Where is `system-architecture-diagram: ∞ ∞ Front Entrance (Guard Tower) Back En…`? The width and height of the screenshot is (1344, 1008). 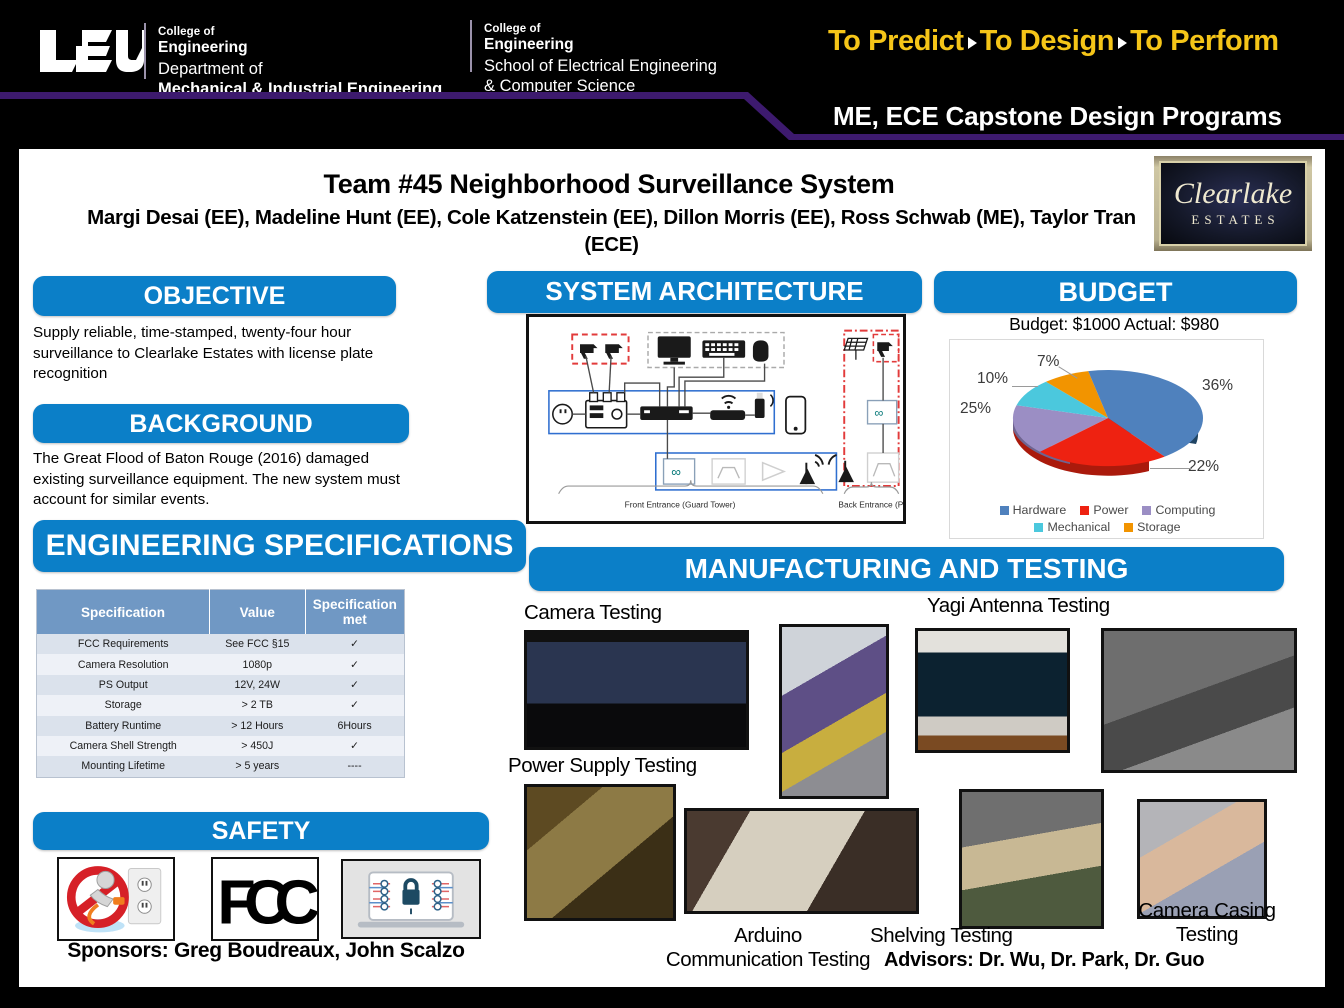
system-architecture-diagram: ∞ ∞ Front Entrance (Guard Tower) Back En… is located at coordinates (721, 419).